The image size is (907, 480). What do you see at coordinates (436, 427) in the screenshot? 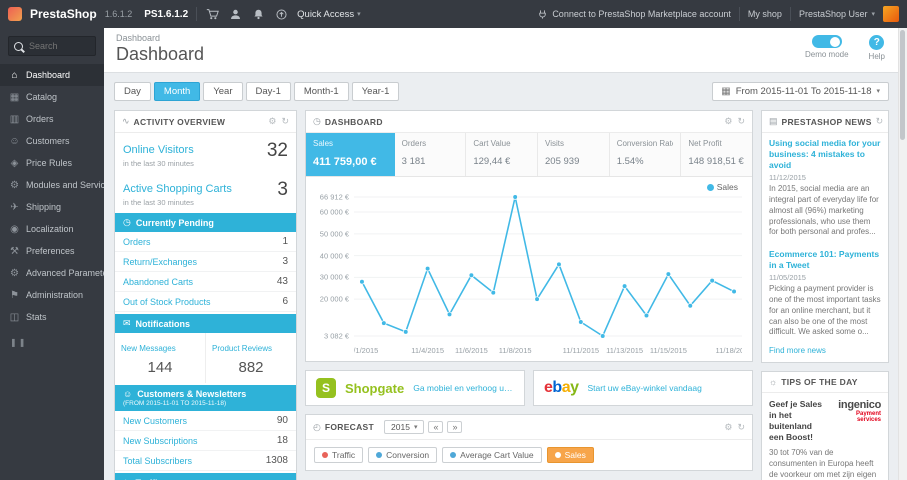
I see `forecast-prev-button: «` at bounding box center [436, 427].